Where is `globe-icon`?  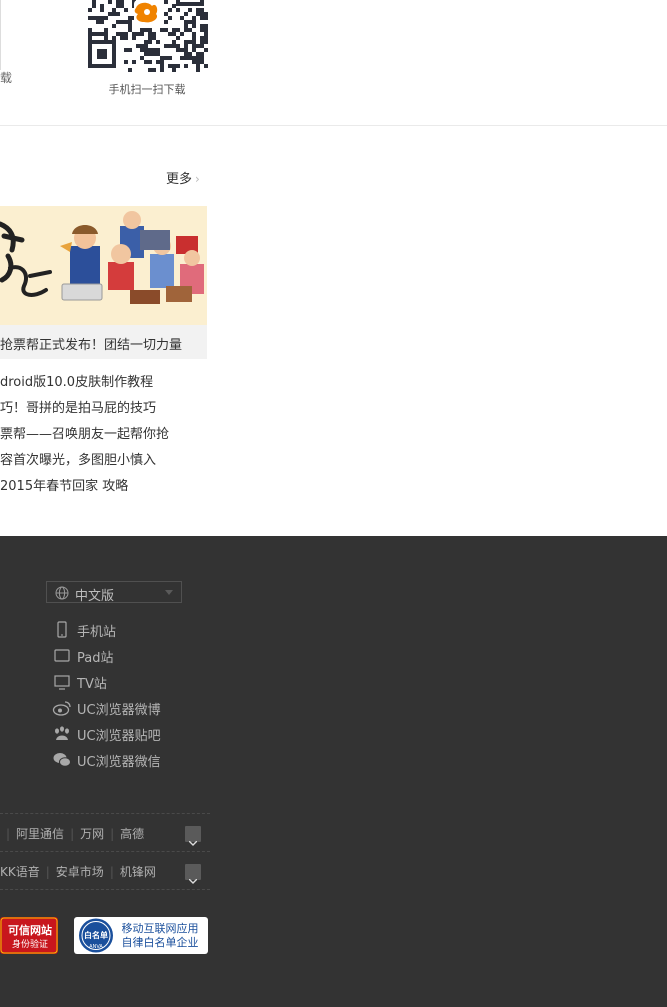 globe-icon is located at coordinates (62, 594).